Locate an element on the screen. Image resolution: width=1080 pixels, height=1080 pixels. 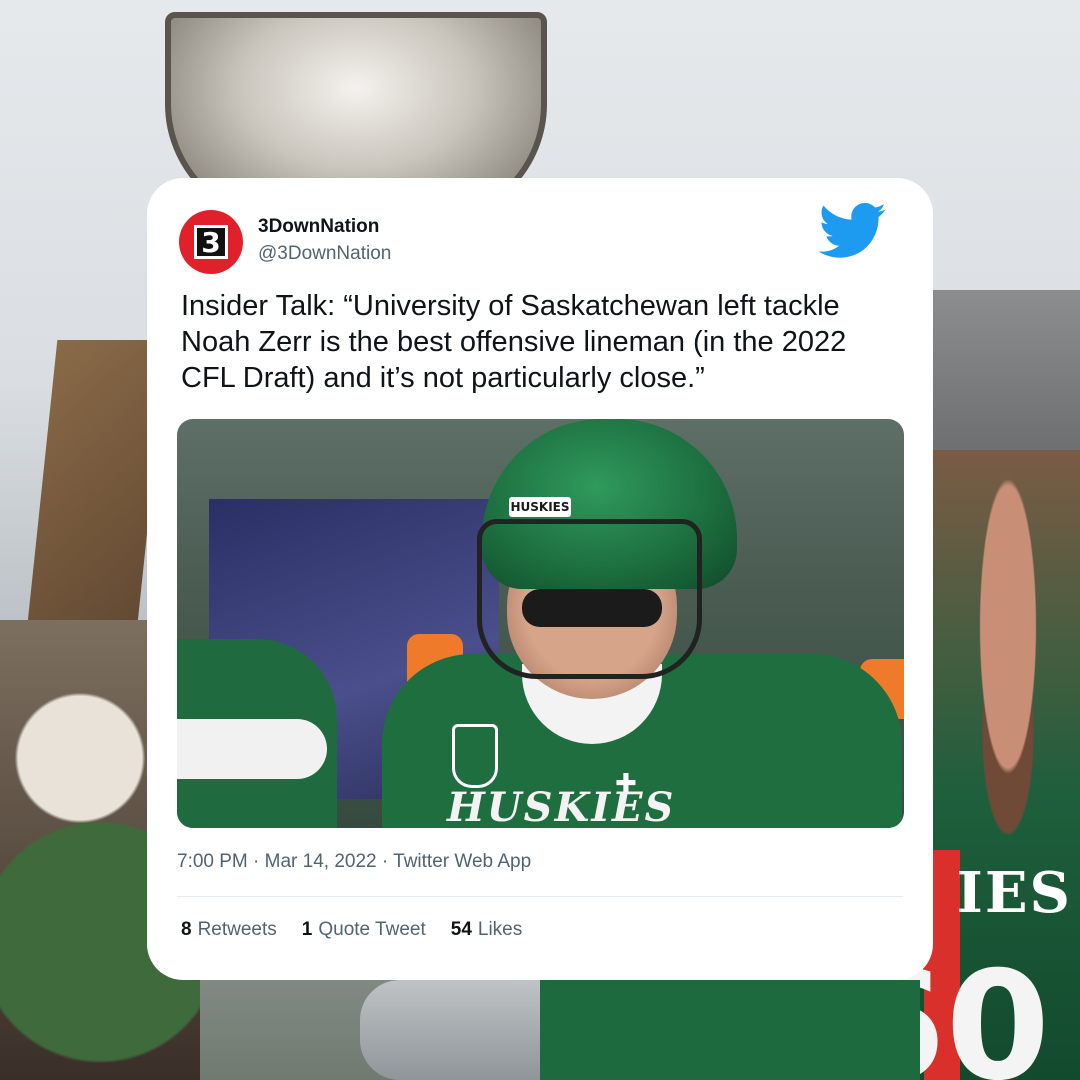
helmet-label: HUSKIES is located at coordinates (540, 507).